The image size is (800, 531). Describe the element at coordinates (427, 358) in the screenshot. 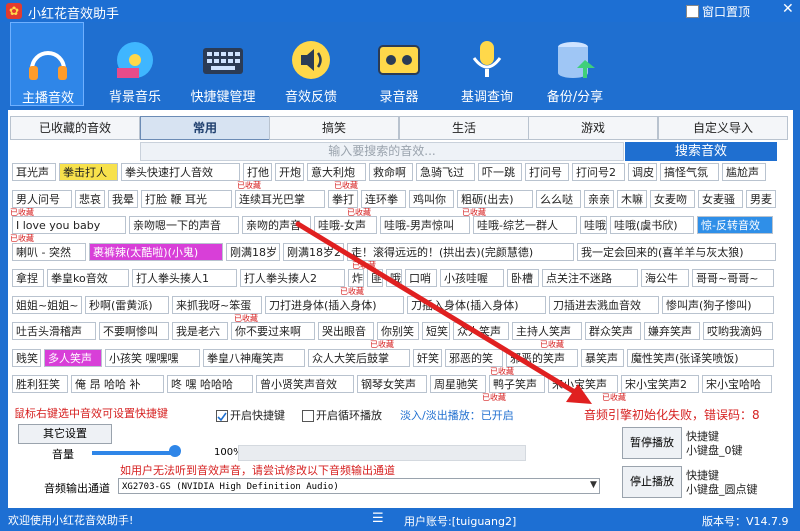

I see `sound-button: 奸笑` at that location.